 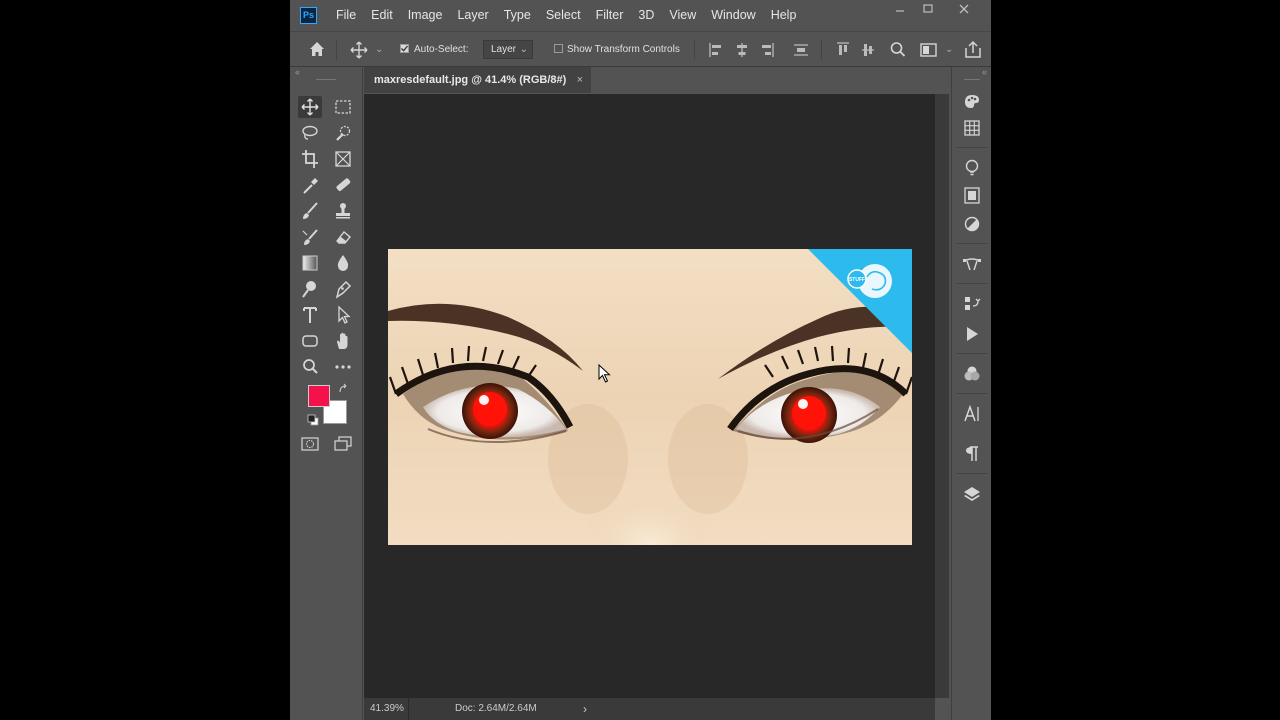 I want to click on menu-window: Window, so click(x=733, y=15).